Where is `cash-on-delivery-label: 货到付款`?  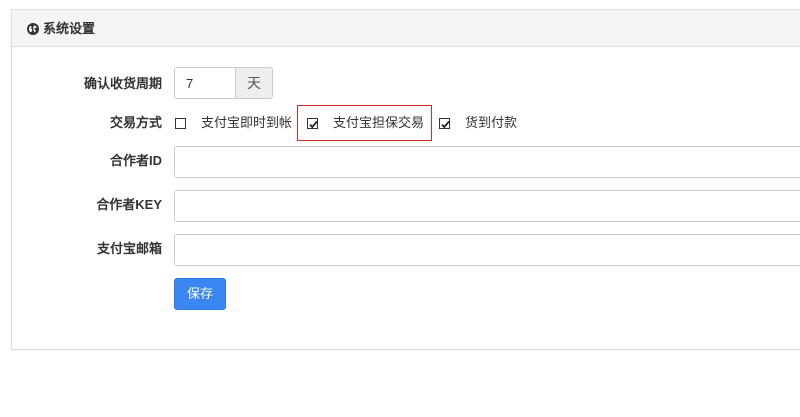
cash-on-delivery-label: 货到付款 is located at coordinates (491, 123).